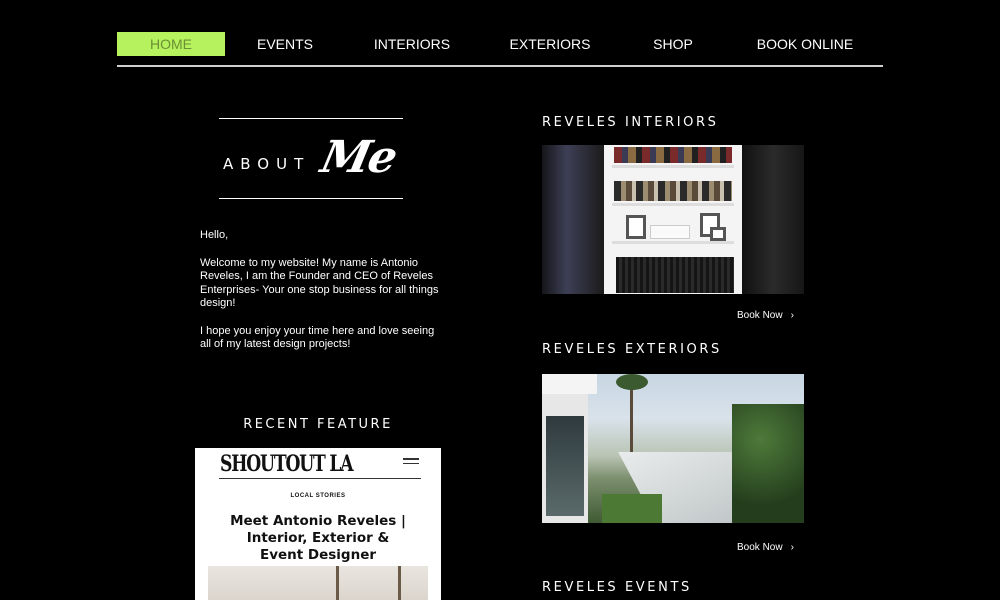 The image size is (1000, 600). What do you see at coordinates (673, 448) in the screenshot?
I see `exteriors-photo` at bounding box center [673, 448].